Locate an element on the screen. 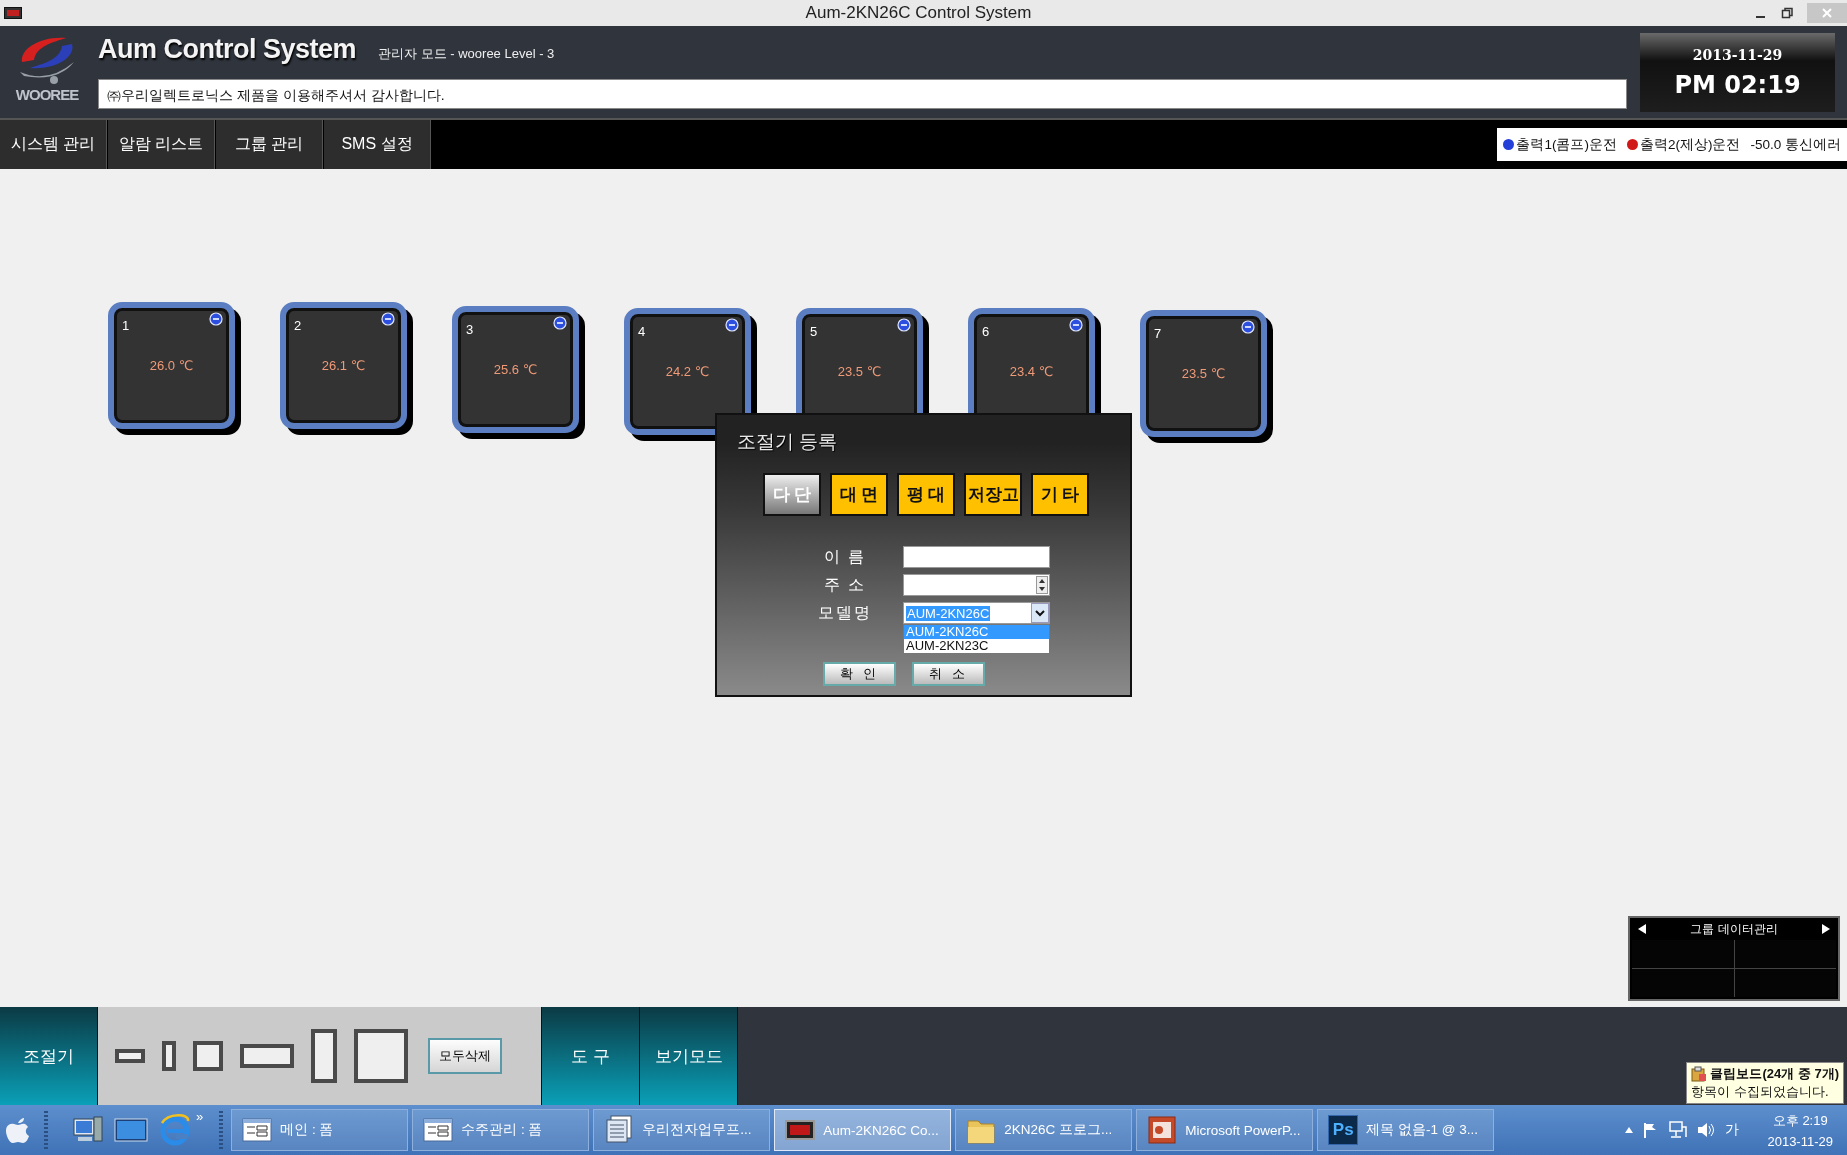  window-title: Aum-2KN26C Control System is located at coordinates (918, 13).